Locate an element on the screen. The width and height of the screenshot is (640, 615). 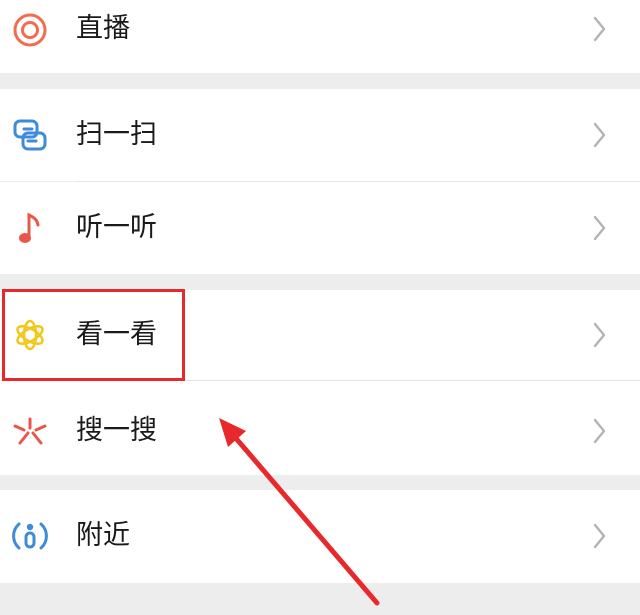
scan-icon is located at coordinates (30, 135).